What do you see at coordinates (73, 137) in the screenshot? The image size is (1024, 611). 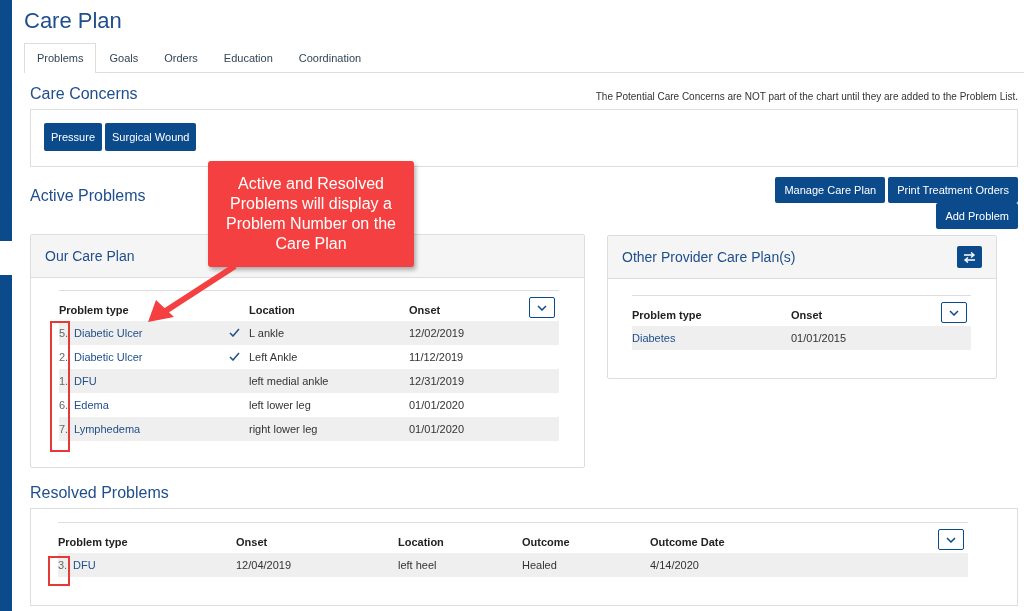 I see `concern-button: Pressure` at bounding box center [73, 137].